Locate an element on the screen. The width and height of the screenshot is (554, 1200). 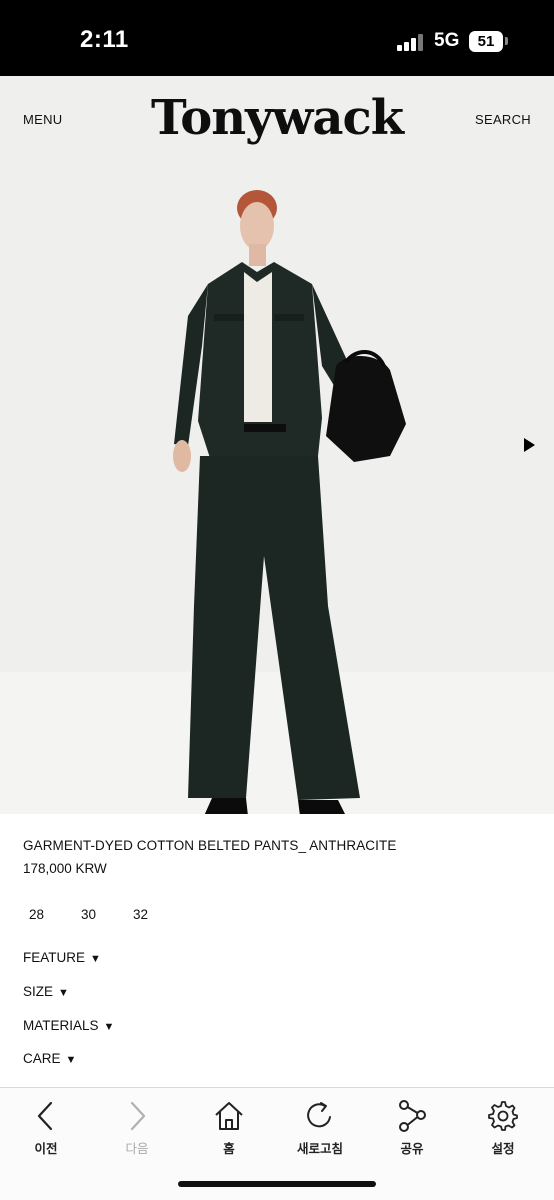
forward-icon is located at coordinates (138, 1116).